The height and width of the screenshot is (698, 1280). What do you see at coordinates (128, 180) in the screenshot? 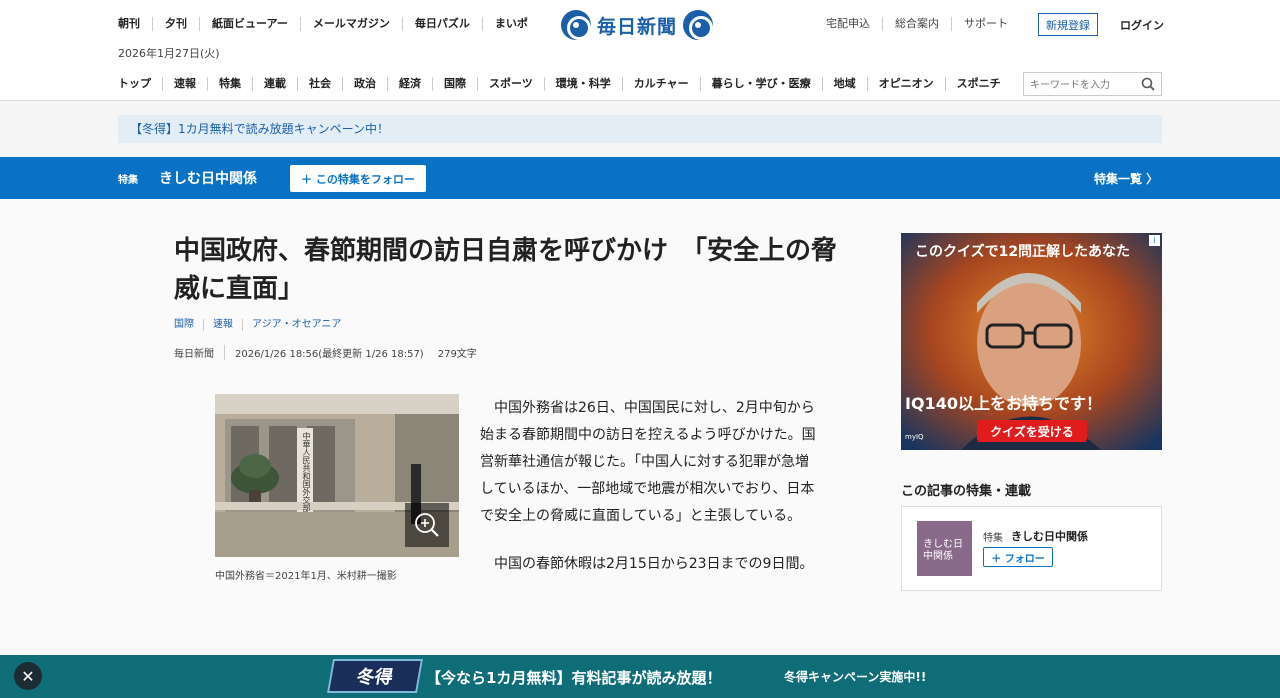
I see `feature-label: 特集` at bounding box center [128, 180].